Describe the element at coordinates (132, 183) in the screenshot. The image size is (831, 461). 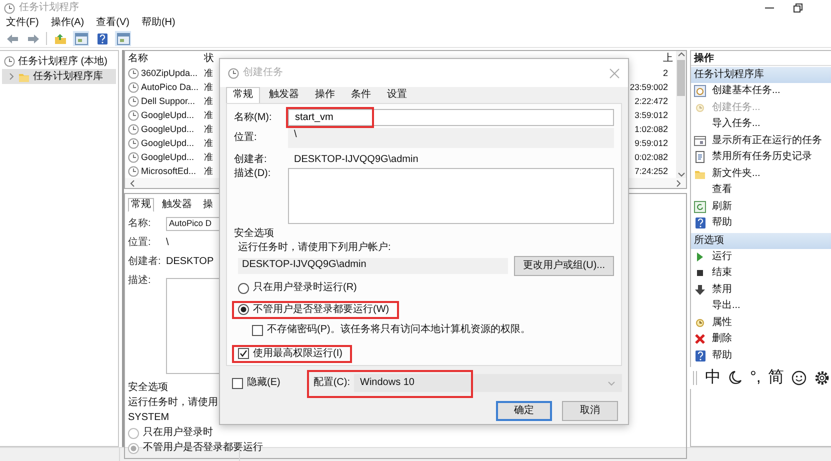
I see `scroll-left-icon` at that location.